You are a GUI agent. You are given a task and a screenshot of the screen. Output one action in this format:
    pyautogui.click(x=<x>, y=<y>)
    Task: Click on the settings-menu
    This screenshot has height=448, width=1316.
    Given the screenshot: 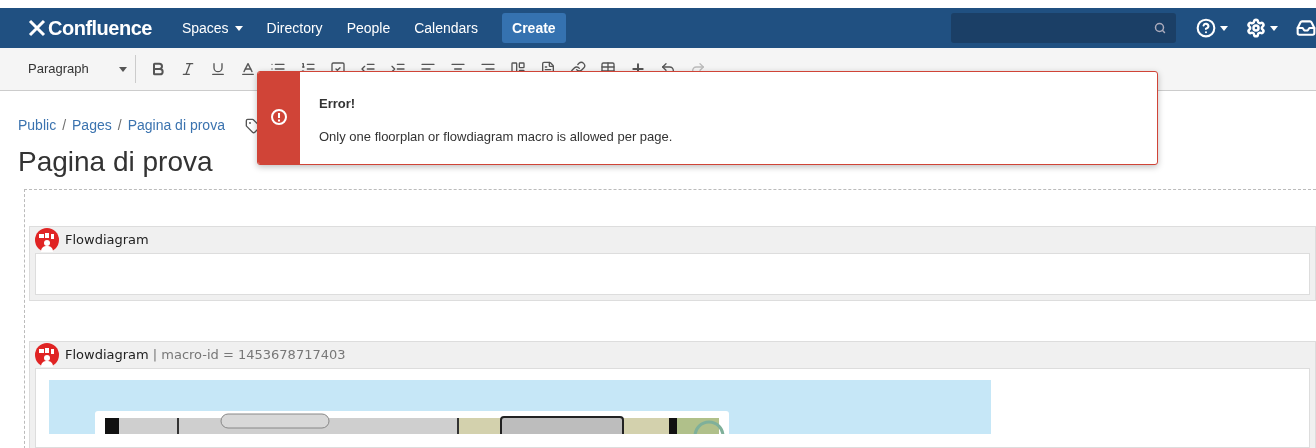 What is the action you would take?
    pyautogui.click(x=1262, y=28)
    